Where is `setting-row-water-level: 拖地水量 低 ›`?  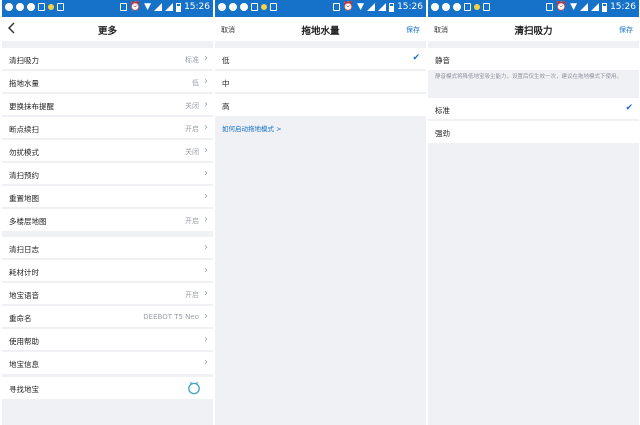
setting-row-water-level: 拖地水量 低 › is located at coordinates (107, 82).